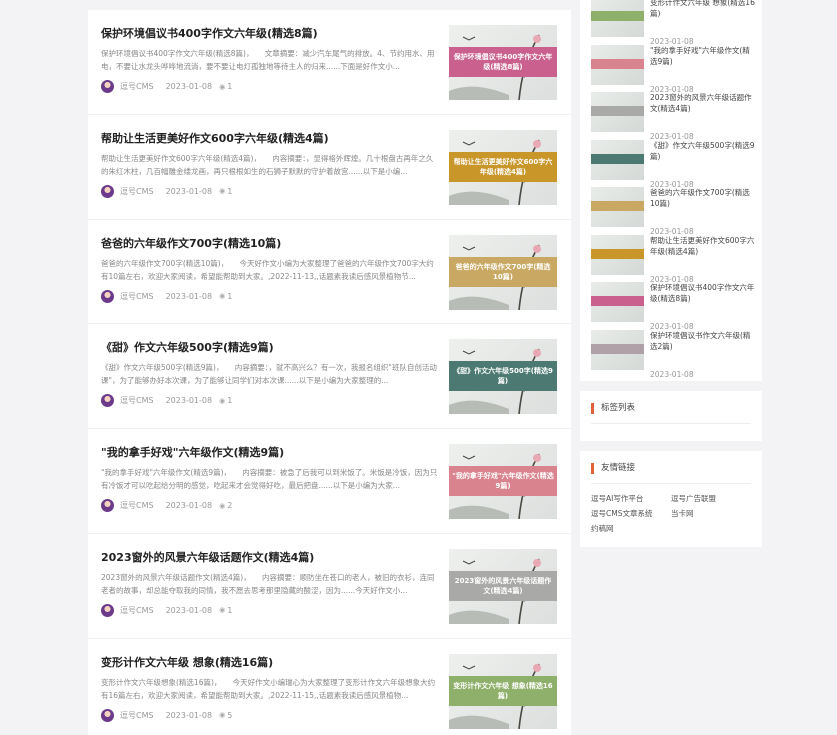 The width and height of the screenshot is (837, 735). I want to click on friend-link: 逗号广告联盟, so click(693, 498).